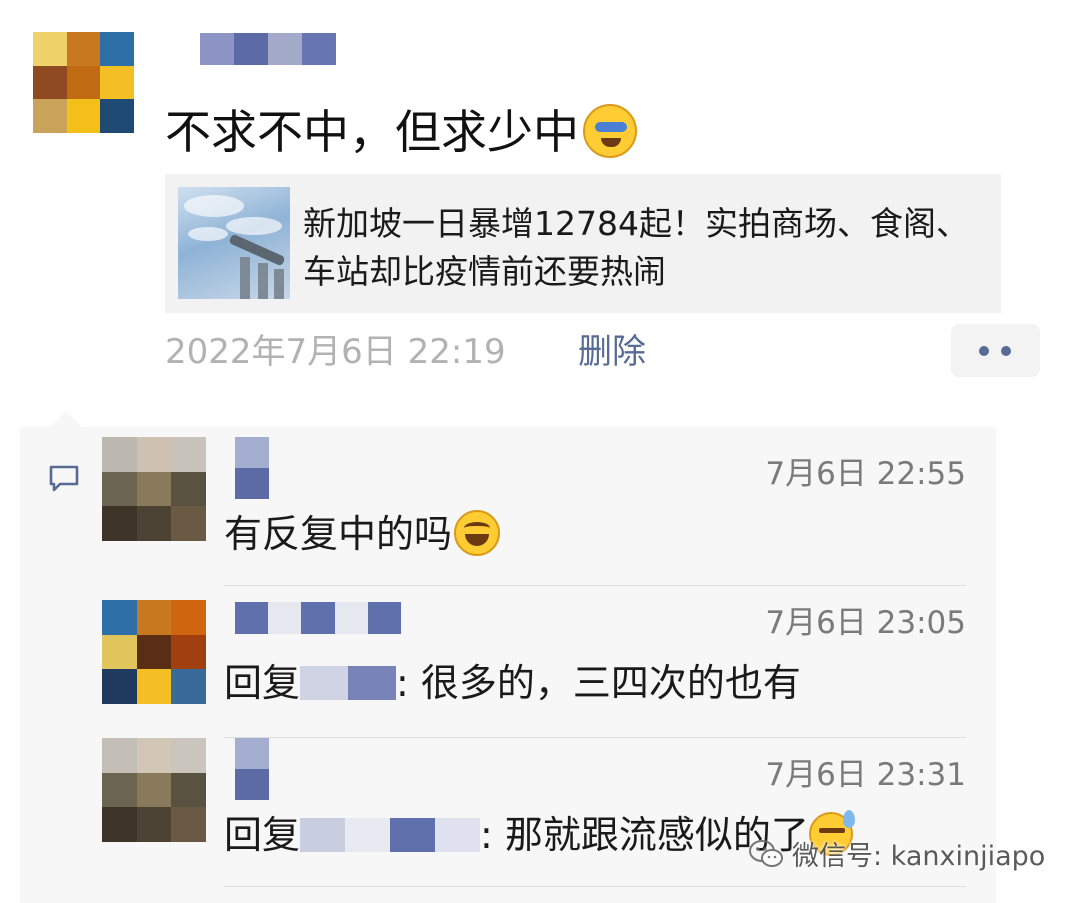  What do you see at coordinates (766, 853) in the screenshot?
I see `wechat-icon` at bounding box center [766, 853].